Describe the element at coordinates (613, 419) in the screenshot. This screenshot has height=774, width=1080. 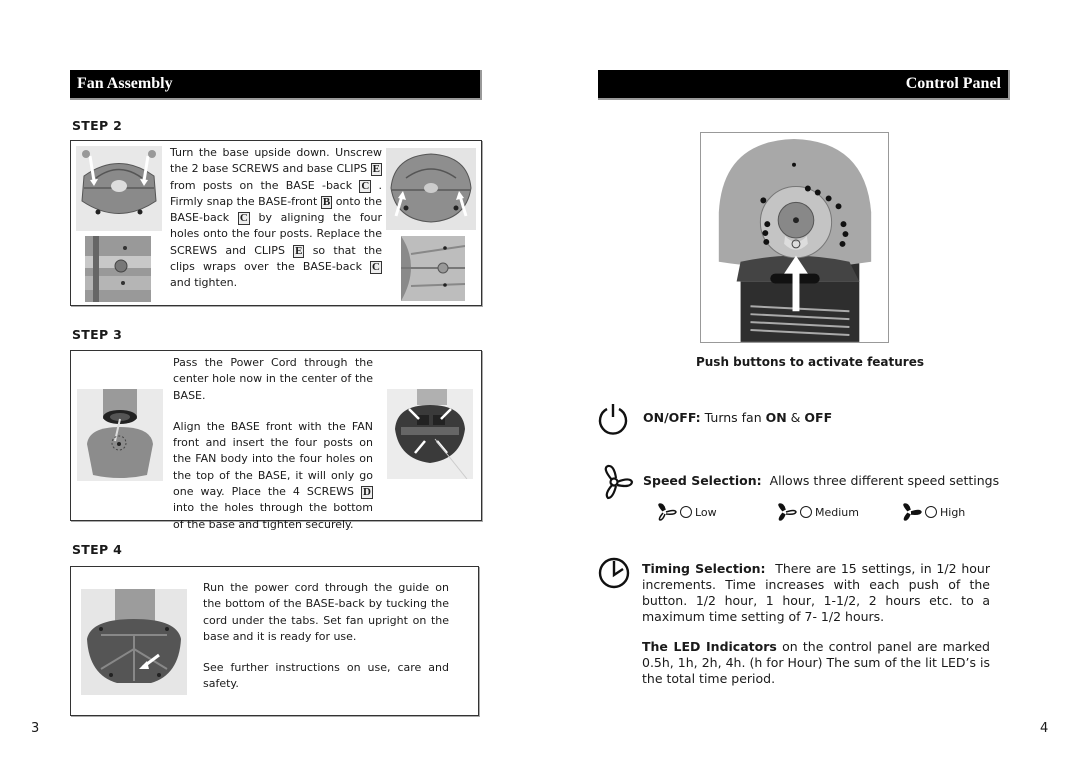
I see `power-icon` at that location.